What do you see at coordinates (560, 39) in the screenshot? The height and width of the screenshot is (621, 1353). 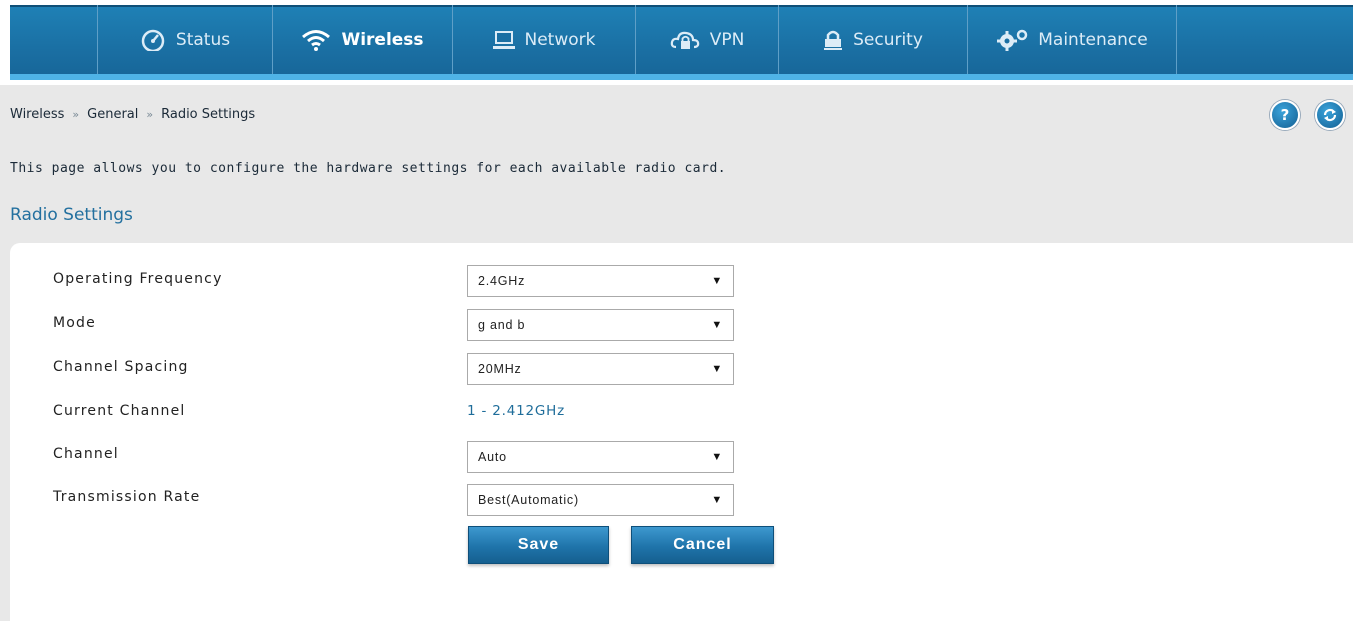 I see `nav-item-label: Network` at bounding box center [560, 39].